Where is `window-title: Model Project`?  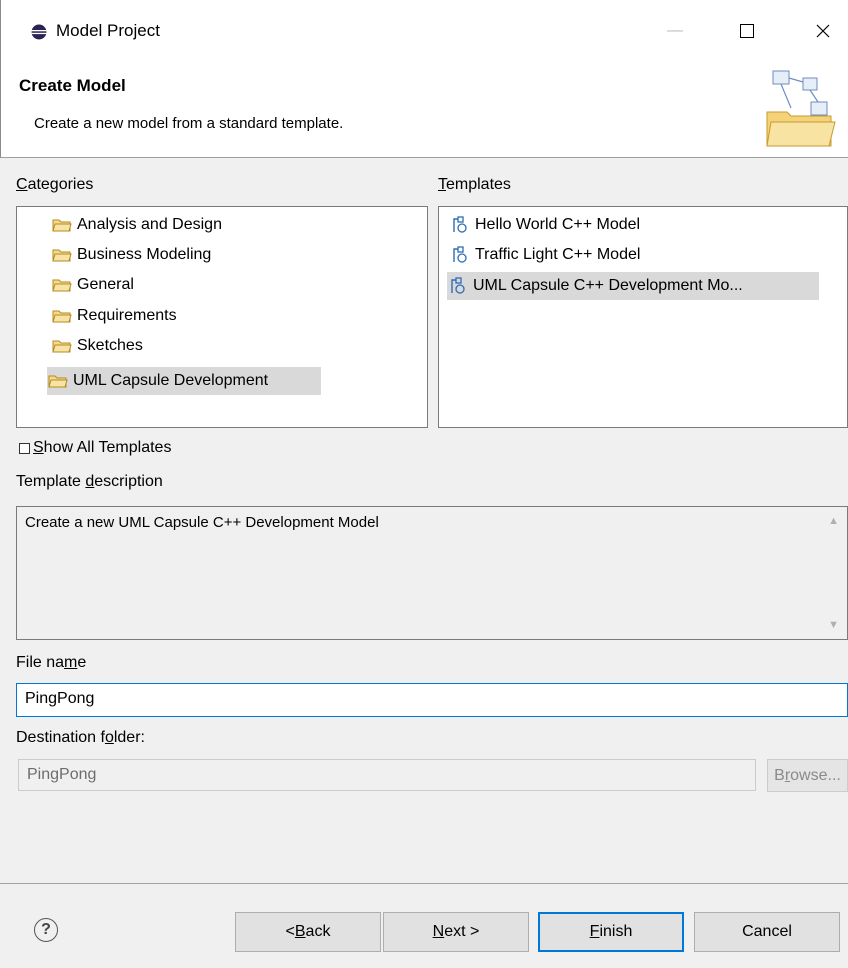 window-title: Model Project is located at coordinates (108, 30).